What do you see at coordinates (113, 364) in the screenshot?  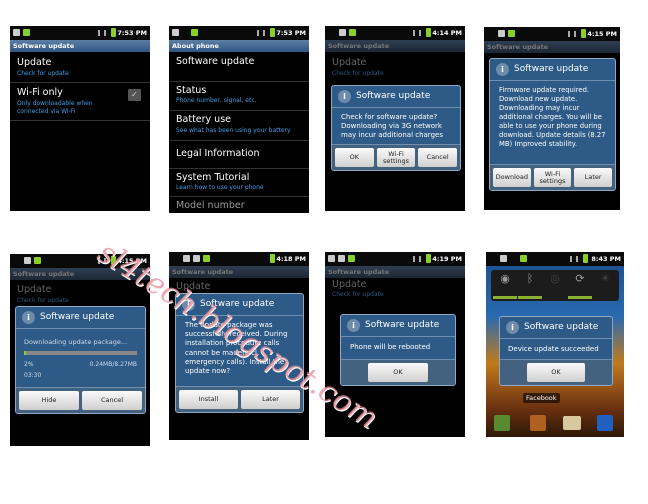 I see `progress-size: 0.24MB/8.27MB` at bounding box center [113, 364].